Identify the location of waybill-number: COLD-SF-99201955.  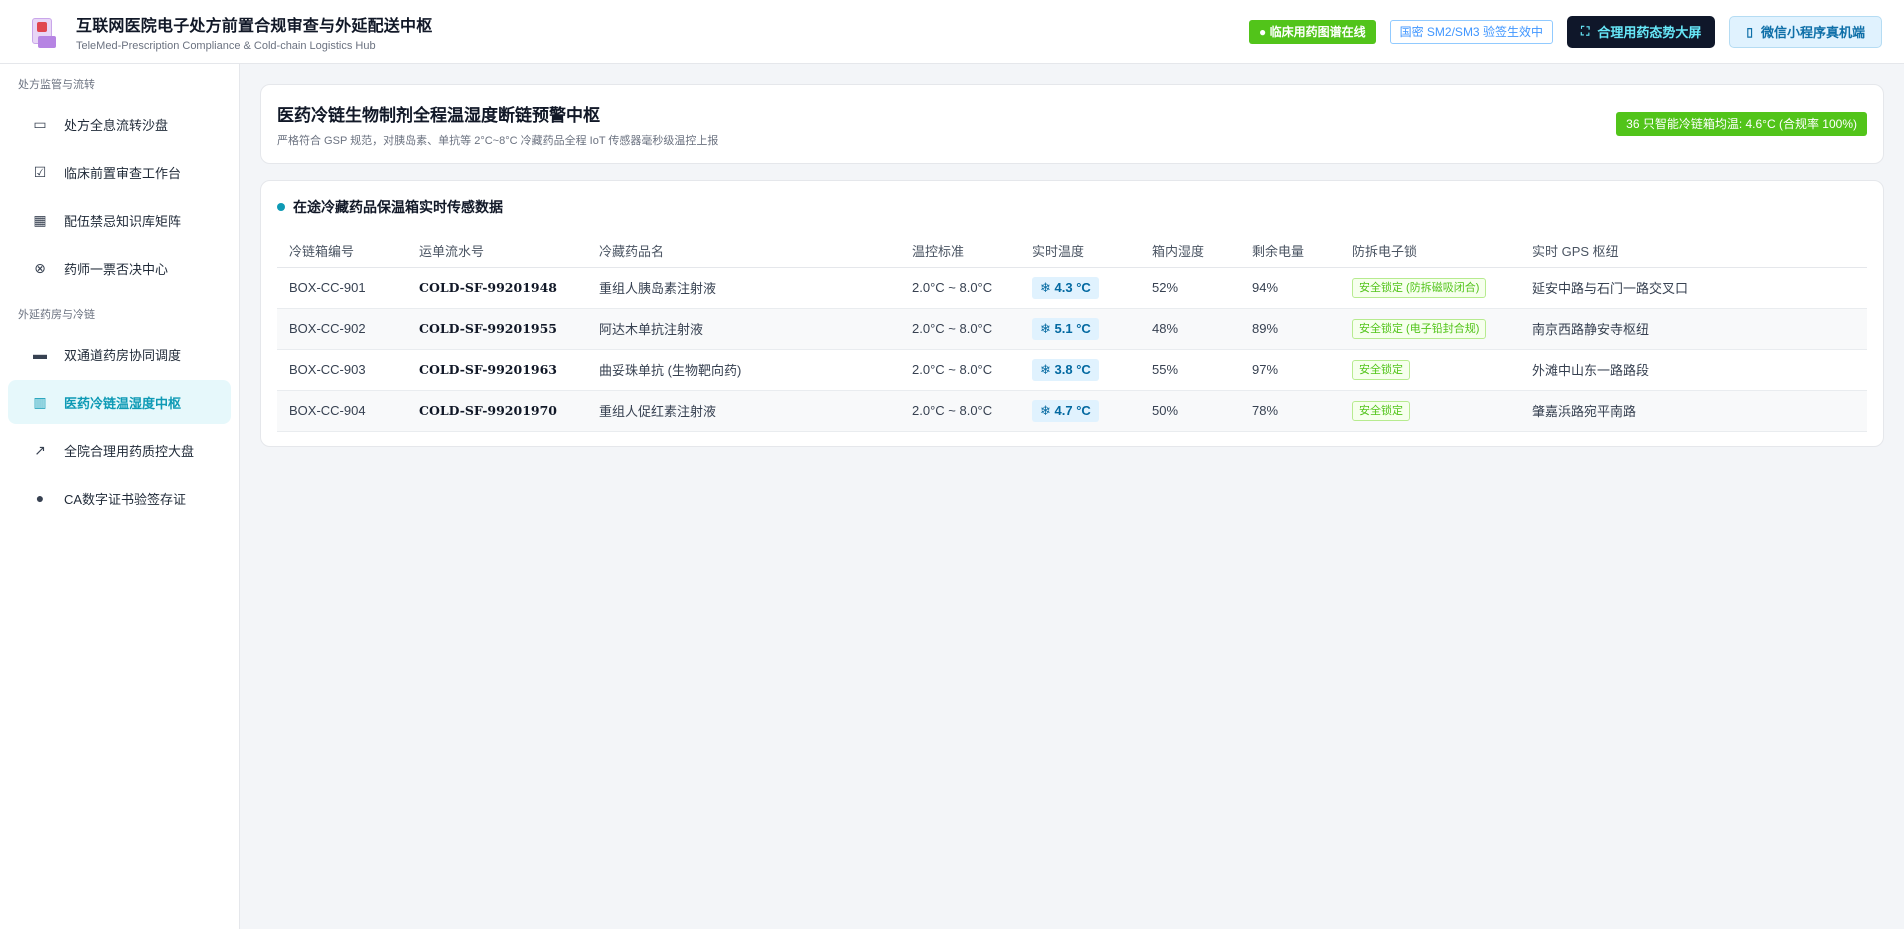
(497, 329).